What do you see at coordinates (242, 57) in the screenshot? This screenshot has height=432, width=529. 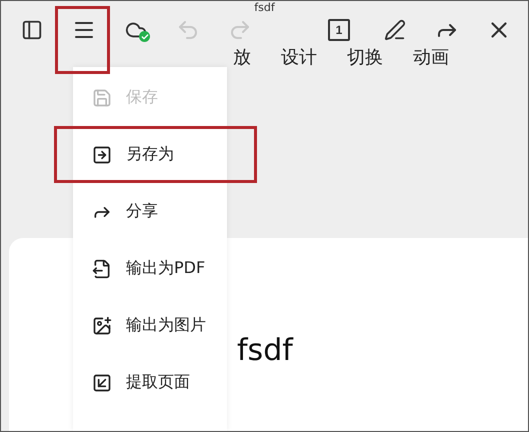 I see `ribbon-tab: 放` at bounding box center [242, 57].